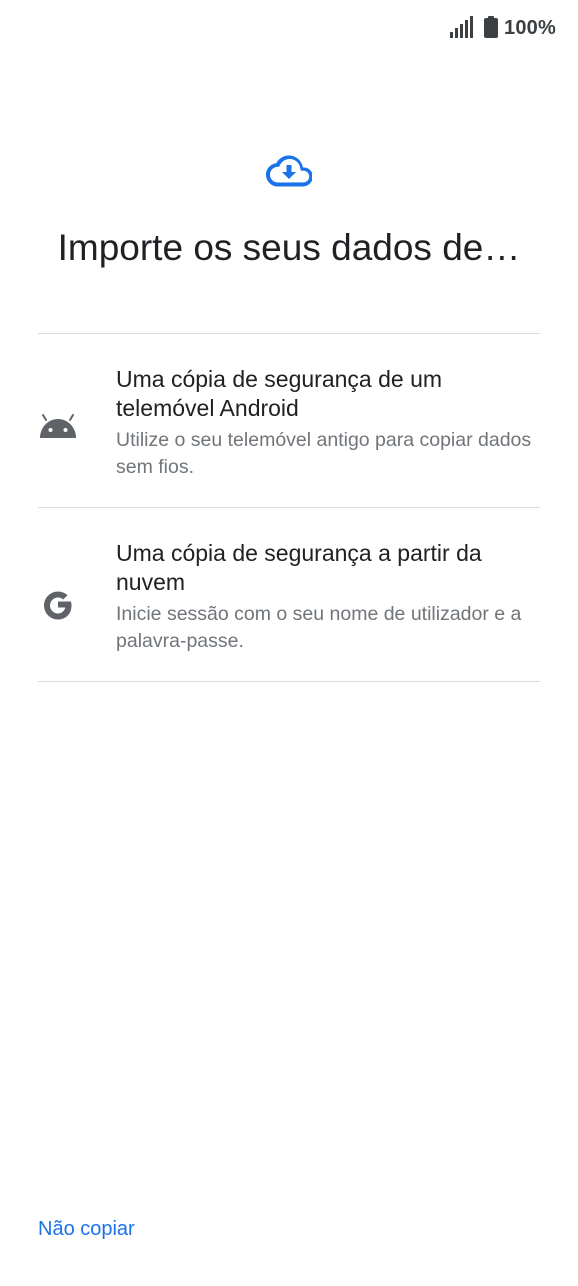 Image resolution: width=578 pixels, height=1286 pixels. I want to click on skip-copy-button: Não copiar, so click(86, 1229).